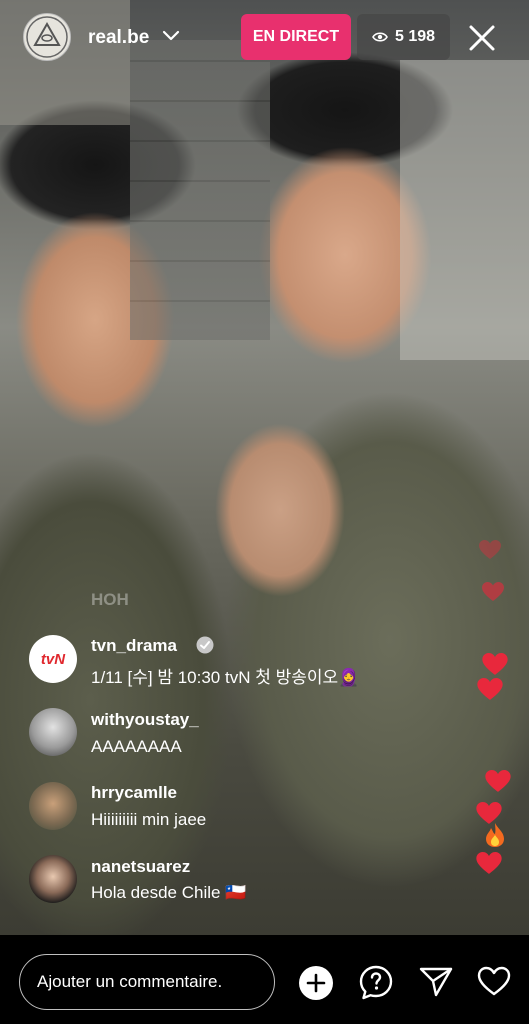 The image size is (529, 1024). Describe the element at coordinates (110, 599) in the screenshot. I see `faded-comment: HOH` at that location.